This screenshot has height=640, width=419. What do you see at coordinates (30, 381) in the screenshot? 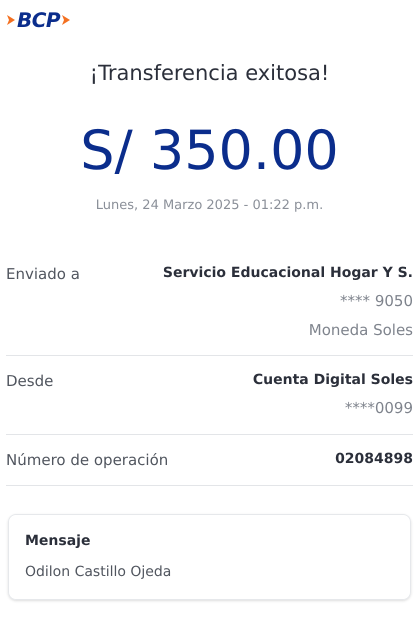
I see `detail-label: Desde` at bounding box center [30, 381].